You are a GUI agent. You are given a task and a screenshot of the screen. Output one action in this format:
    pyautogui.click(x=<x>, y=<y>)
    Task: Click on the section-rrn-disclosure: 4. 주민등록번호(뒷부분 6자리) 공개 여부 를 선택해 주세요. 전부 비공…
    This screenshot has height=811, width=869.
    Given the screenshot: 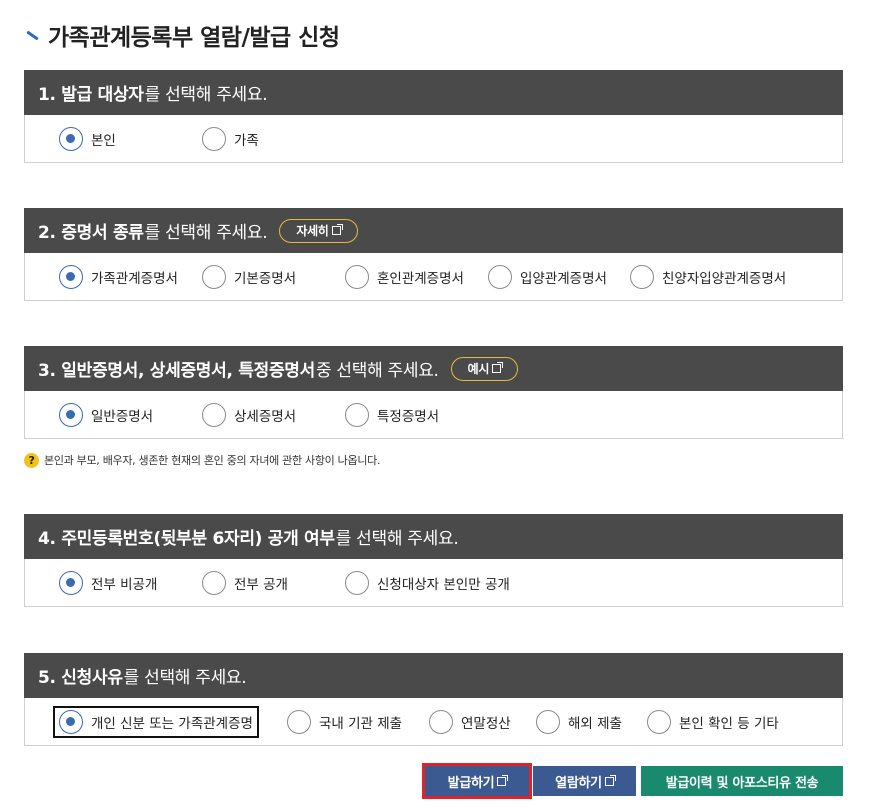 What is the action you would take?
    pyautogui.click(x=433, y=560)
    